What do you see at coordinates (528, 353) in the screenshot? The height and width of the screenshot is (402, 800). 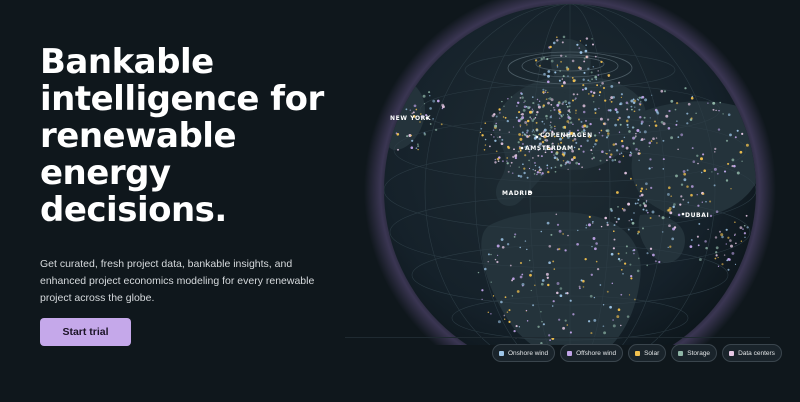 I see `legend-label: Onshore wind` at bounding box center [528, 353].